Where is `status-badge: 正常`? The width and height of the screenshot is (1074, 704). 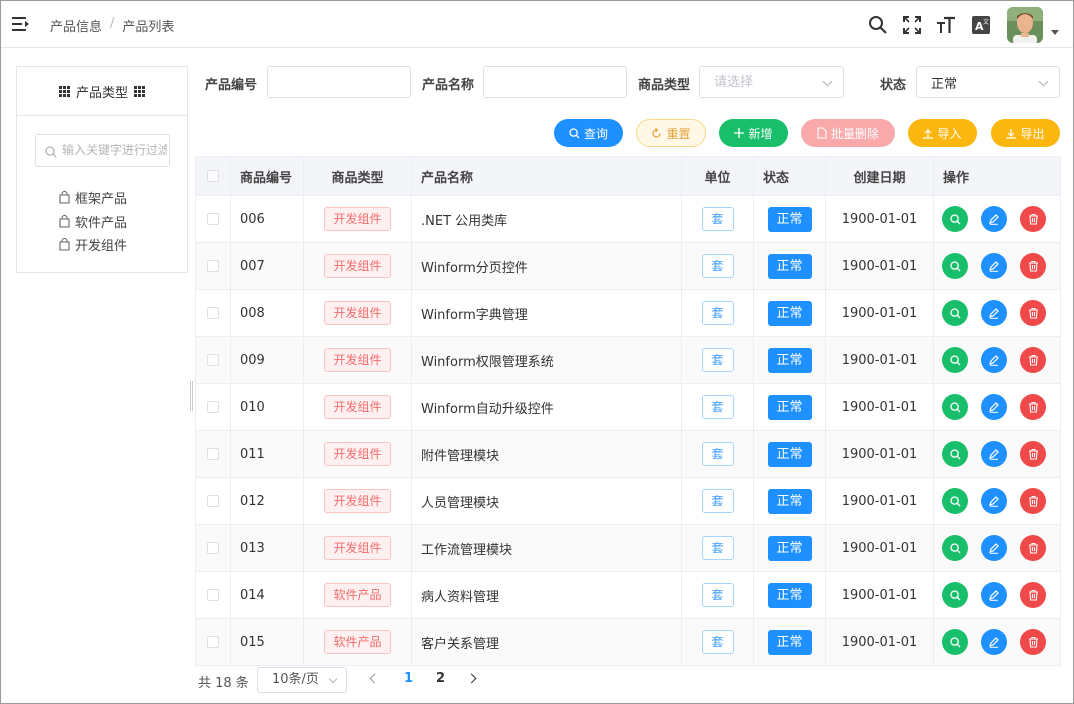
status-badge: 正常 is located at coordinates (789, 595).